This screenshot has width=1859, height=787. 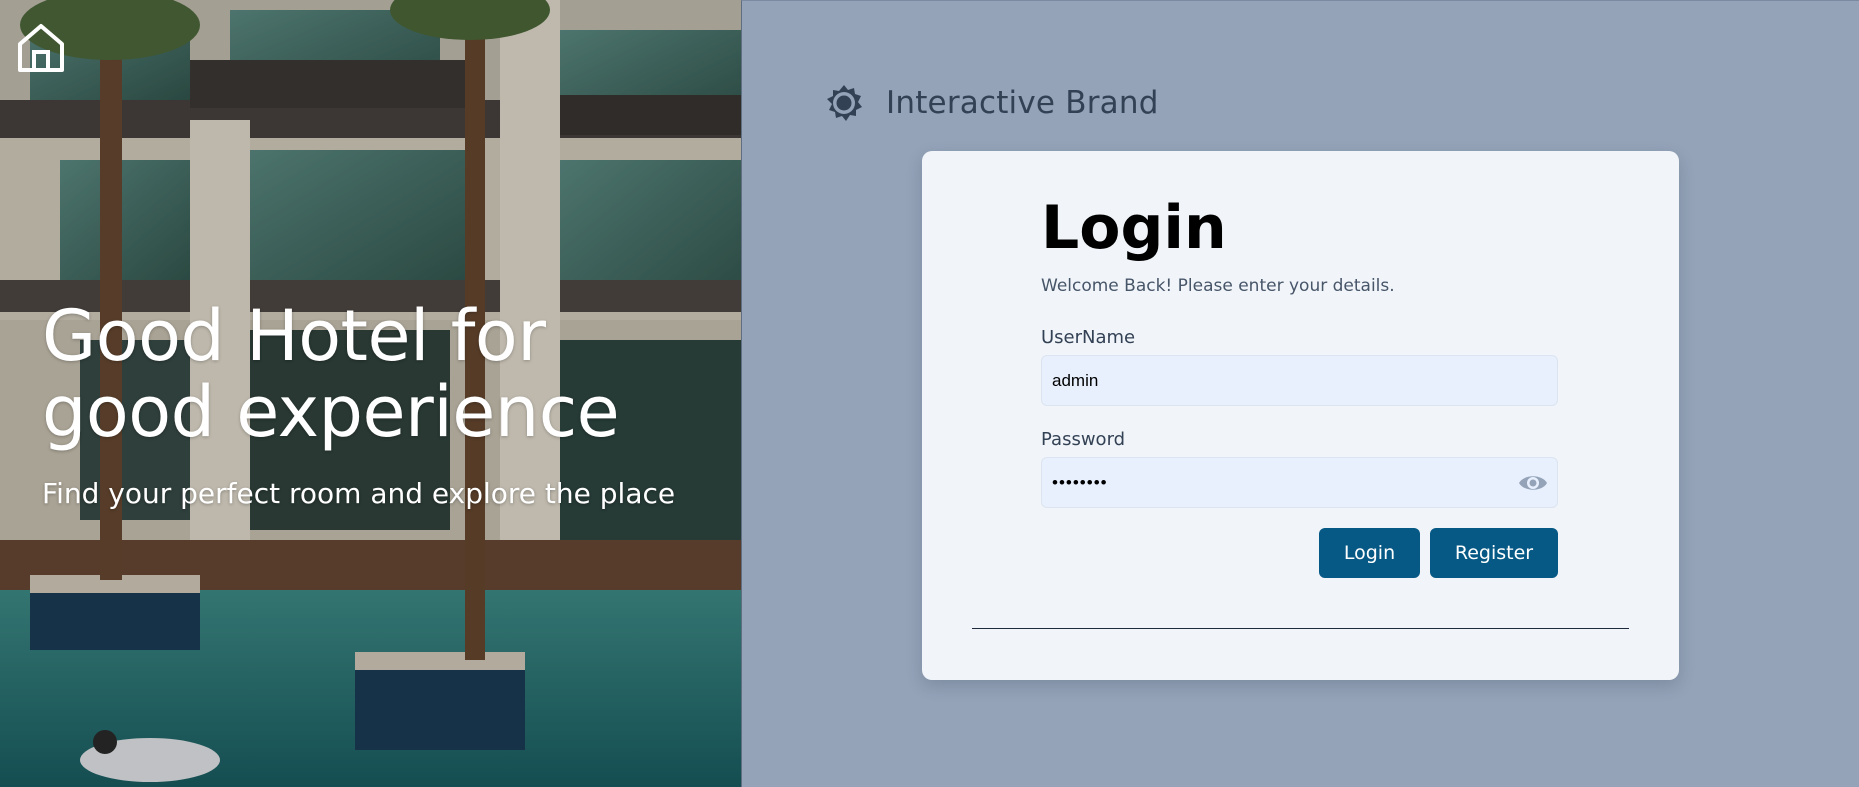 I want to click on password-label: Password, so click(x=1083, y=439).